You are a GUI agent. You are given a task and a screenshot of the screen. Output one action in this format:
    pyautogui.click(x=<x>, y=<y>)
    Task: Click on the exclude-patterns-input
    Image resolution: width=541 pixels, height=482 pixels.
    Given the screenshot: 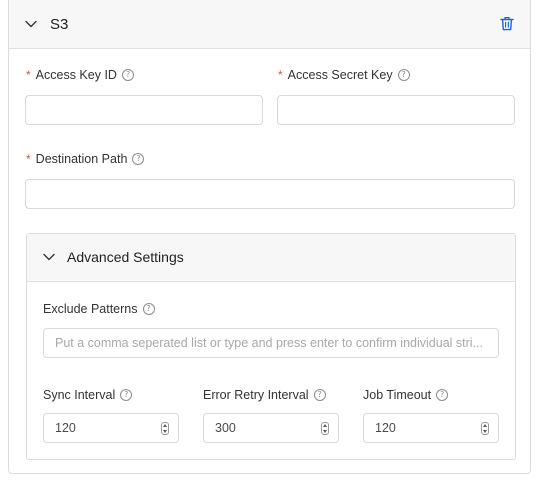 What is the action you would take?
    pyautogui.click(x=271, y=343)
    